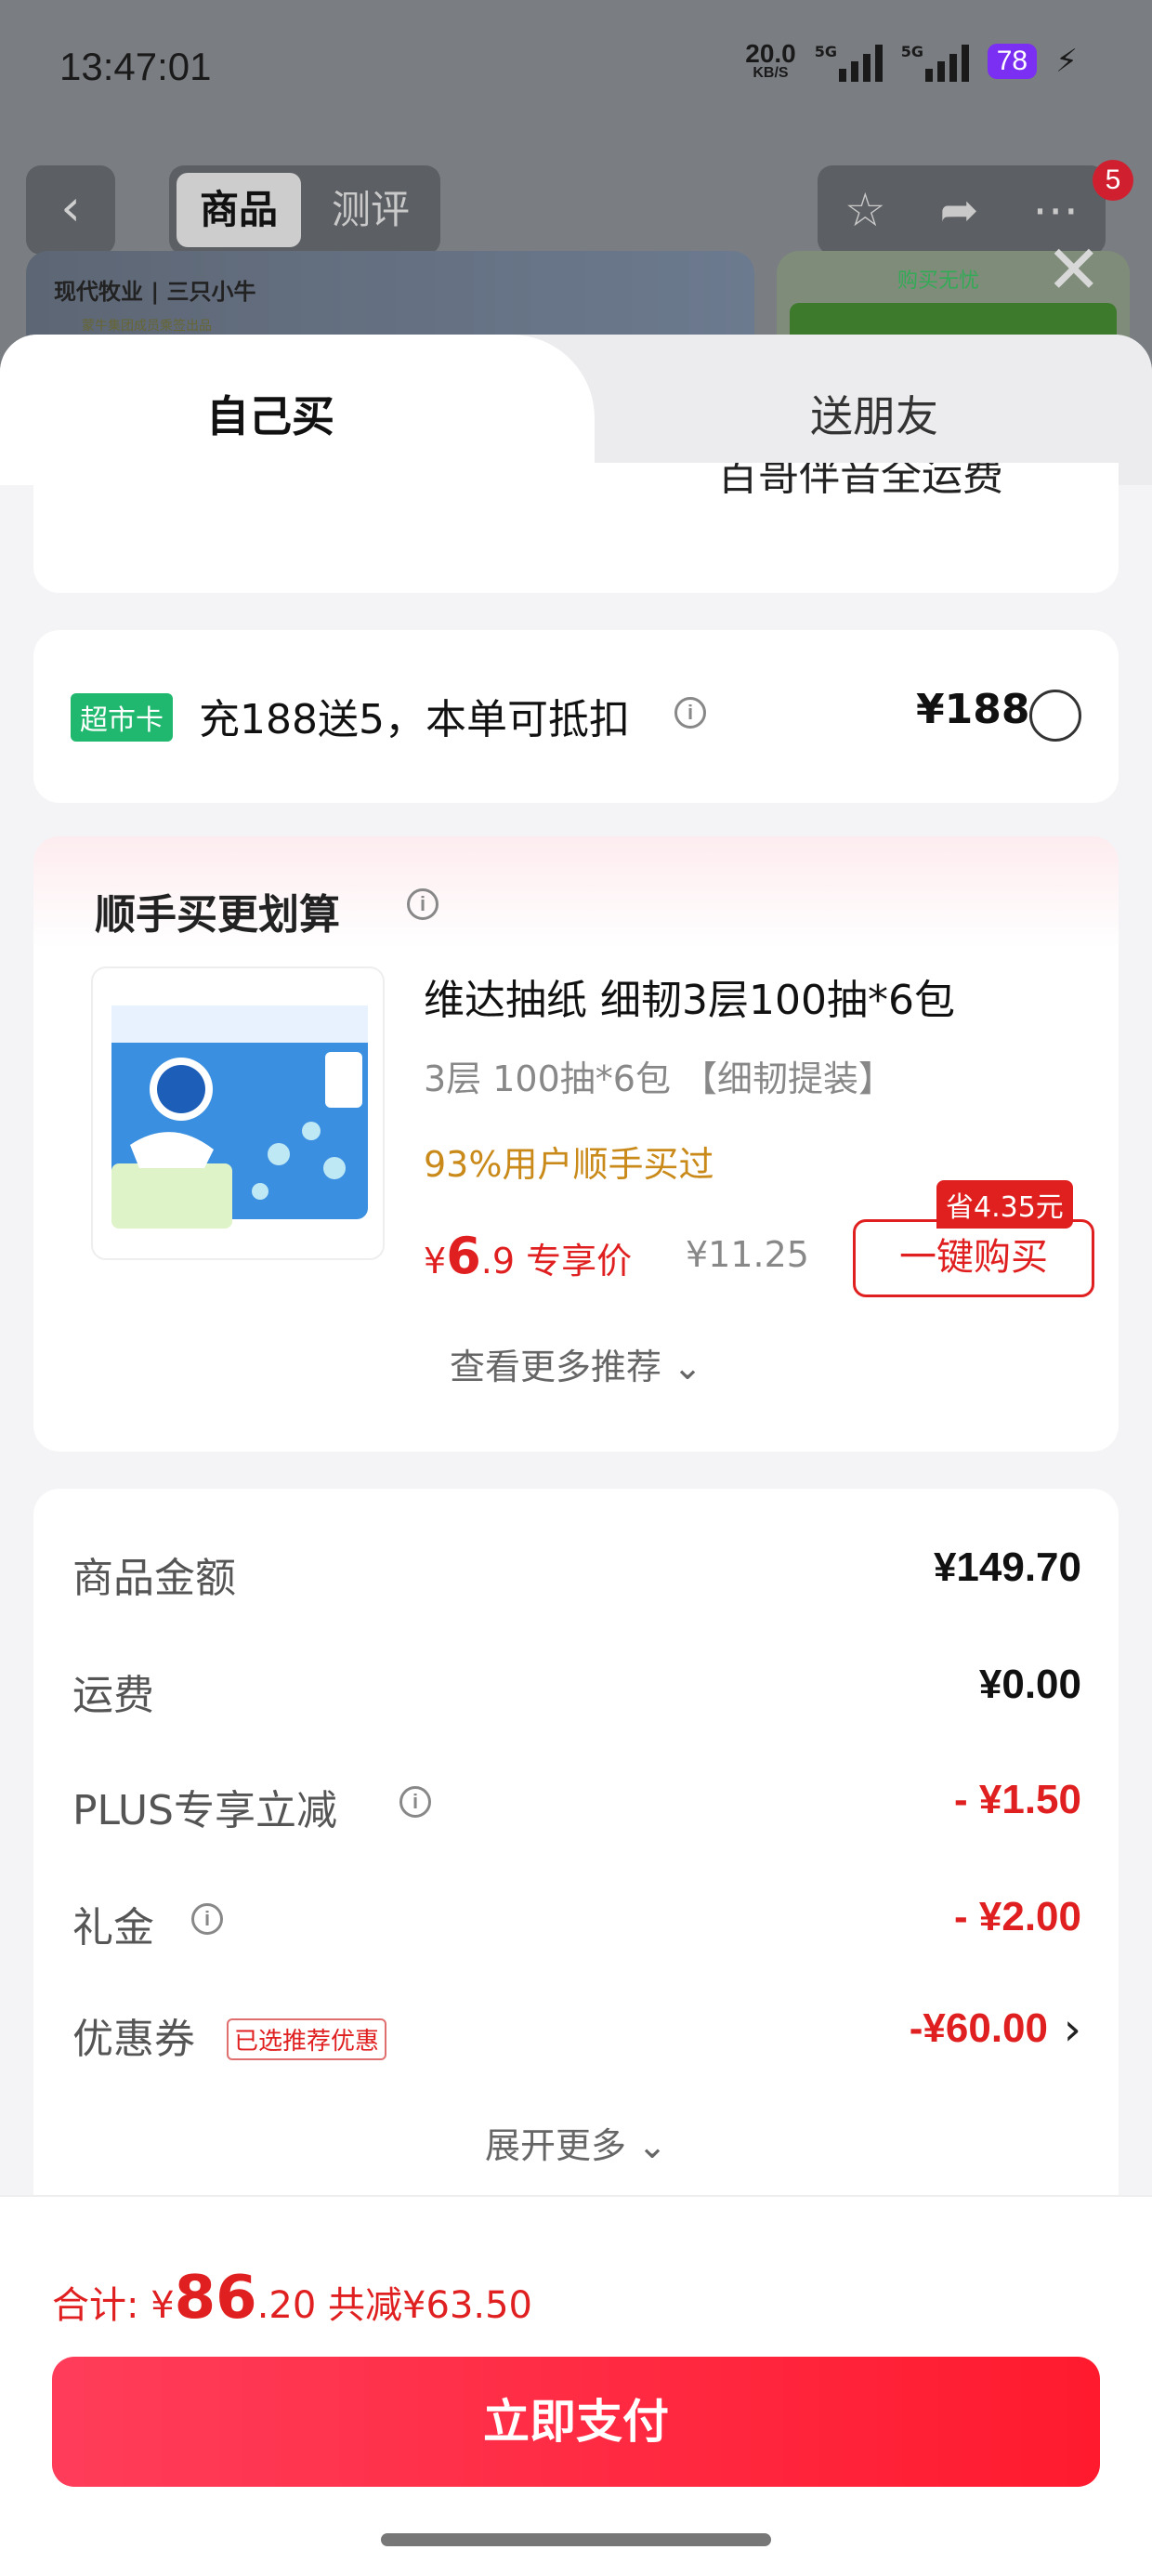  I want to click on status-icons: 20.0 KB/S 5G 5G 78 ⚡, so click(911, 61).